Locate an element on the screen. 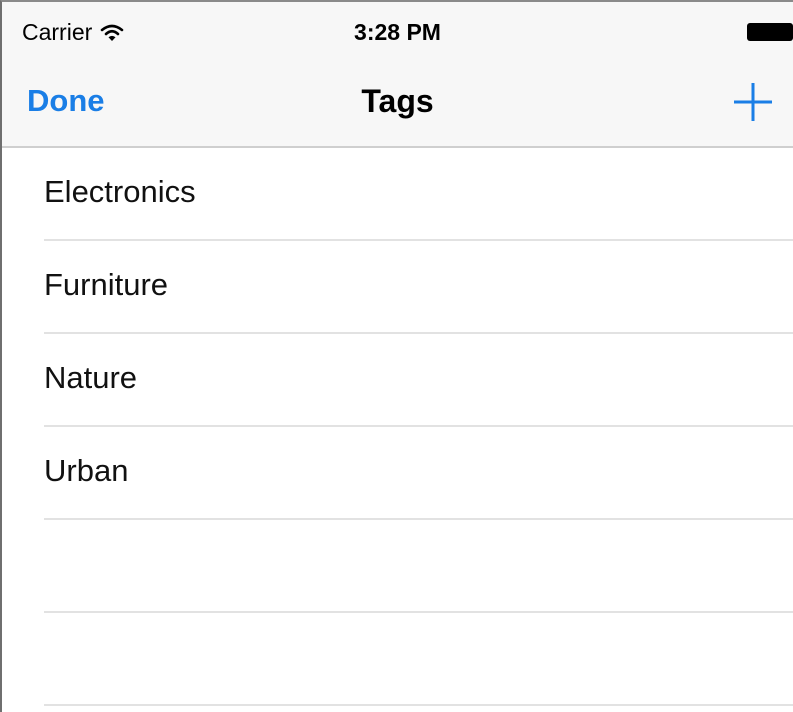 This screenshot has width=793, height=712. page-title: Tags is located at coordinates (397, 101).